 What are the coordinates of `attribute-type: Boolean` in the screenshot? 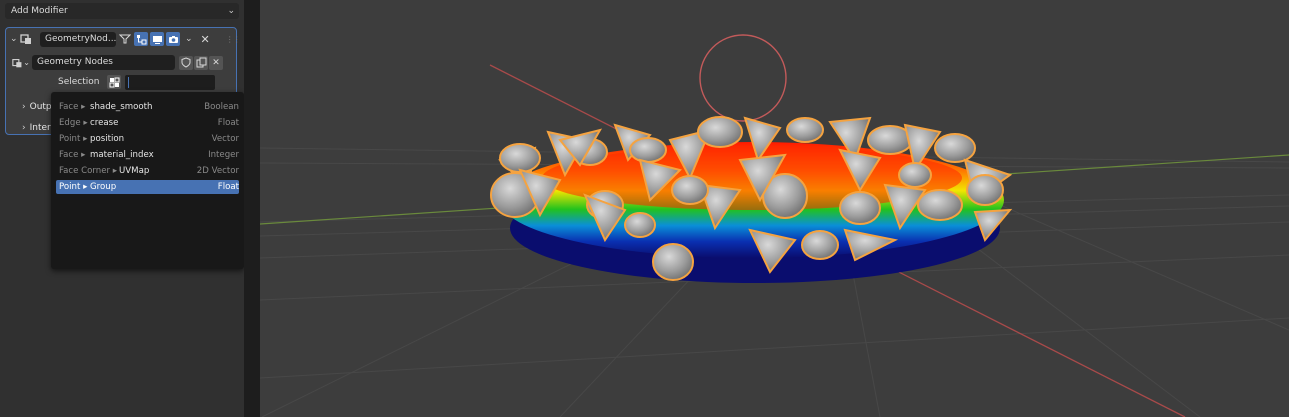 It's located at (221, 107).